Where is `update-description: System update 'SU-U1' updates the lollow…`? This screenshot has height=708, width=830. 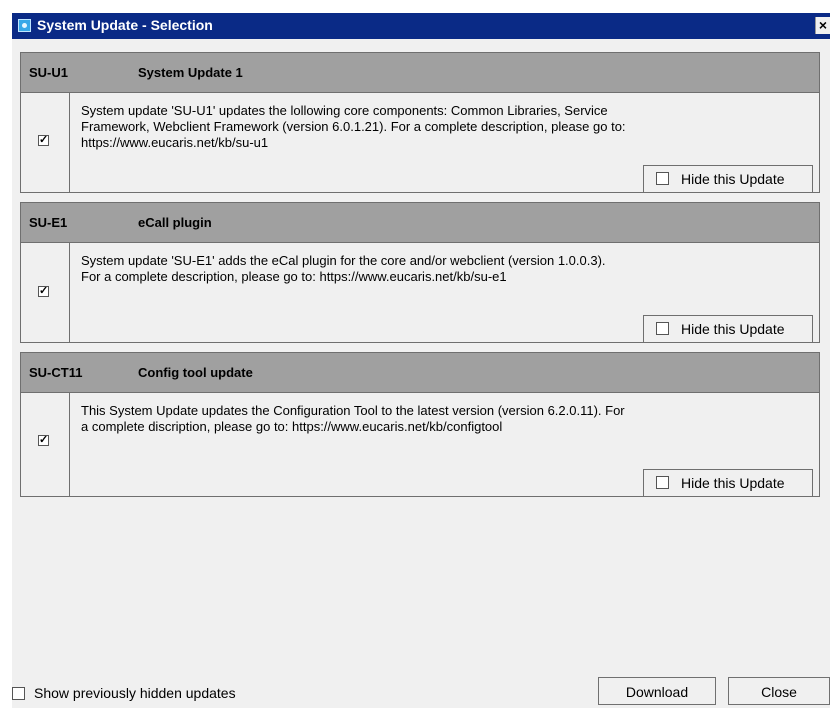
update-description: System update 'SU-U1' updates the lollow… is located at coordinates (441, 127).